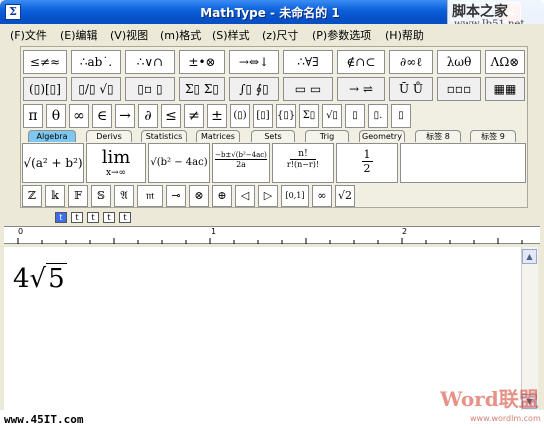  What do you see at coordinates (180, 35) in the screenshot?
I see `menu-format: (m)格式` at bounding box center [180, 35].